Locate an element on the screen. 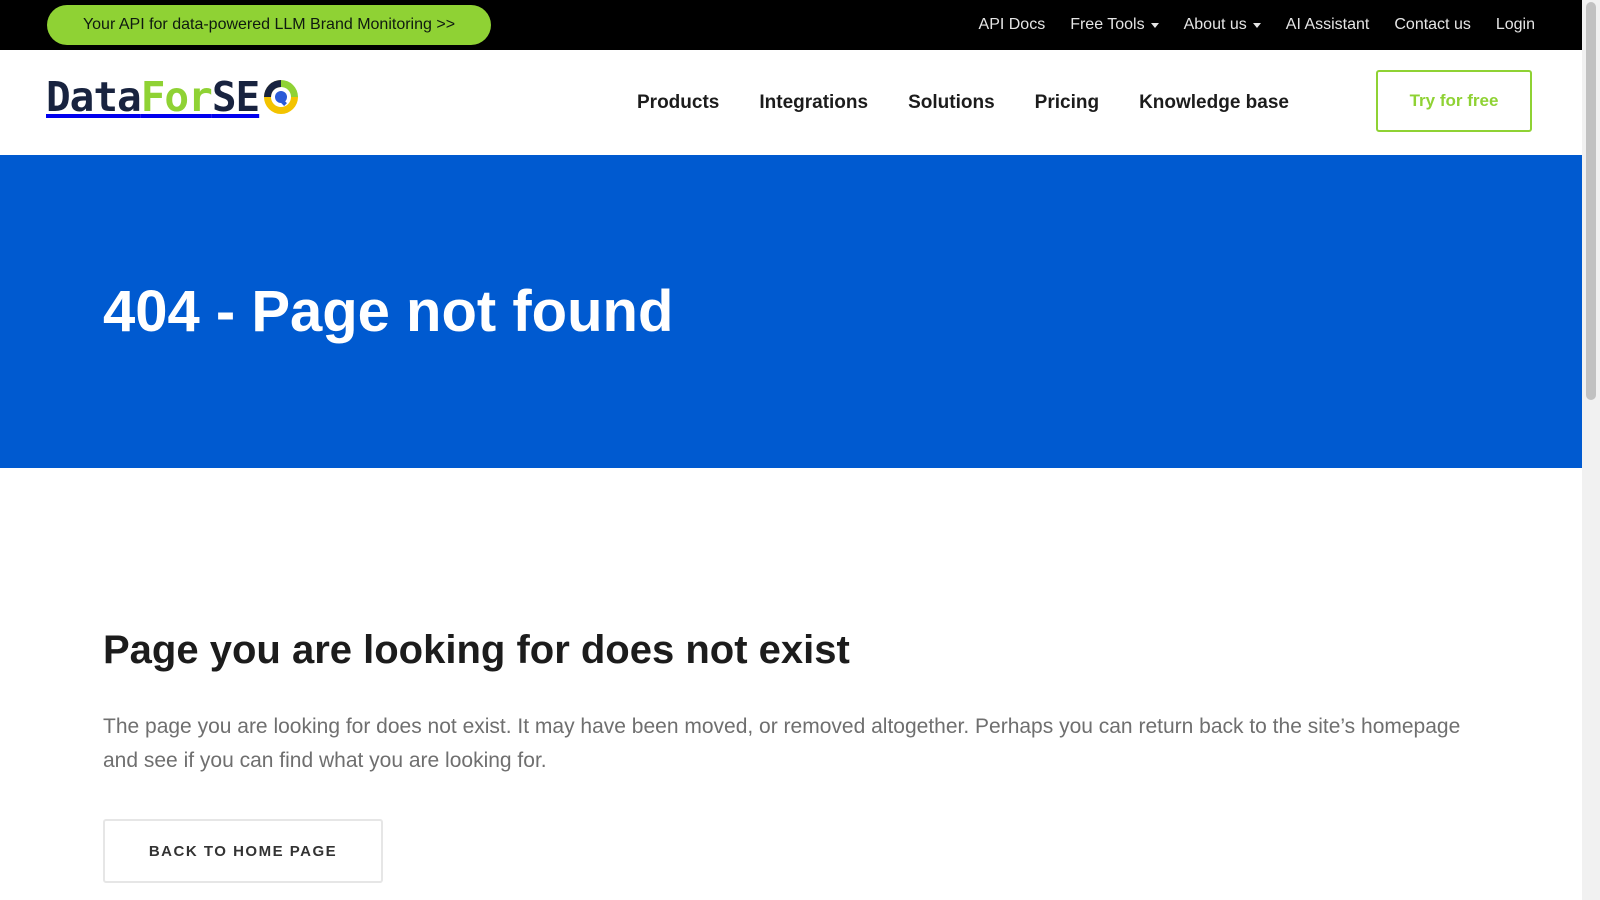 This screenshot has height=900, width=1600. top-link-about-us: About us is located at coordinates (1222, 25).